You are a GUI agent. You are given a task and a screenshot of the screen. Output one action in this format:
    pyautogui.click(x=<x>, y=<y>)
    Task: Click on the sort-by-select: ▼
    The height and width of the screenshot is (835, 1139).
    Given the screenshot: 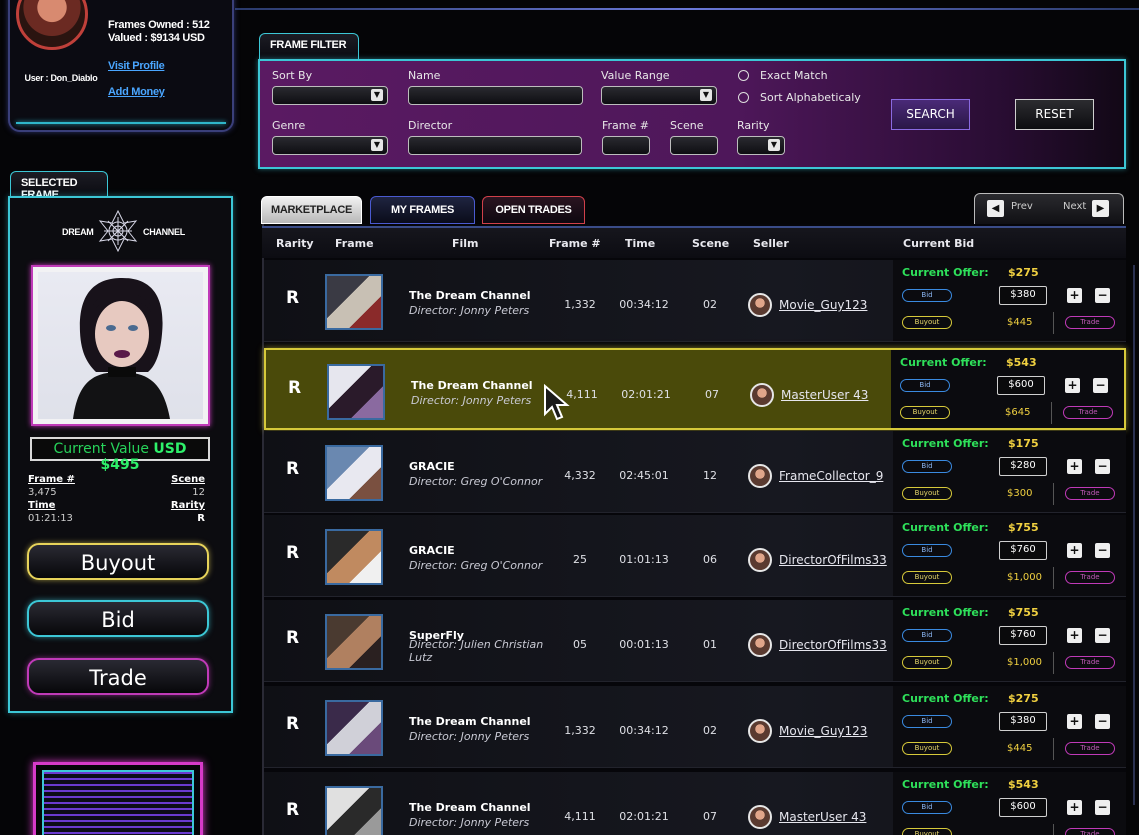 What is the action you would take?
    pyautogui.click(x=330, y=95)
    